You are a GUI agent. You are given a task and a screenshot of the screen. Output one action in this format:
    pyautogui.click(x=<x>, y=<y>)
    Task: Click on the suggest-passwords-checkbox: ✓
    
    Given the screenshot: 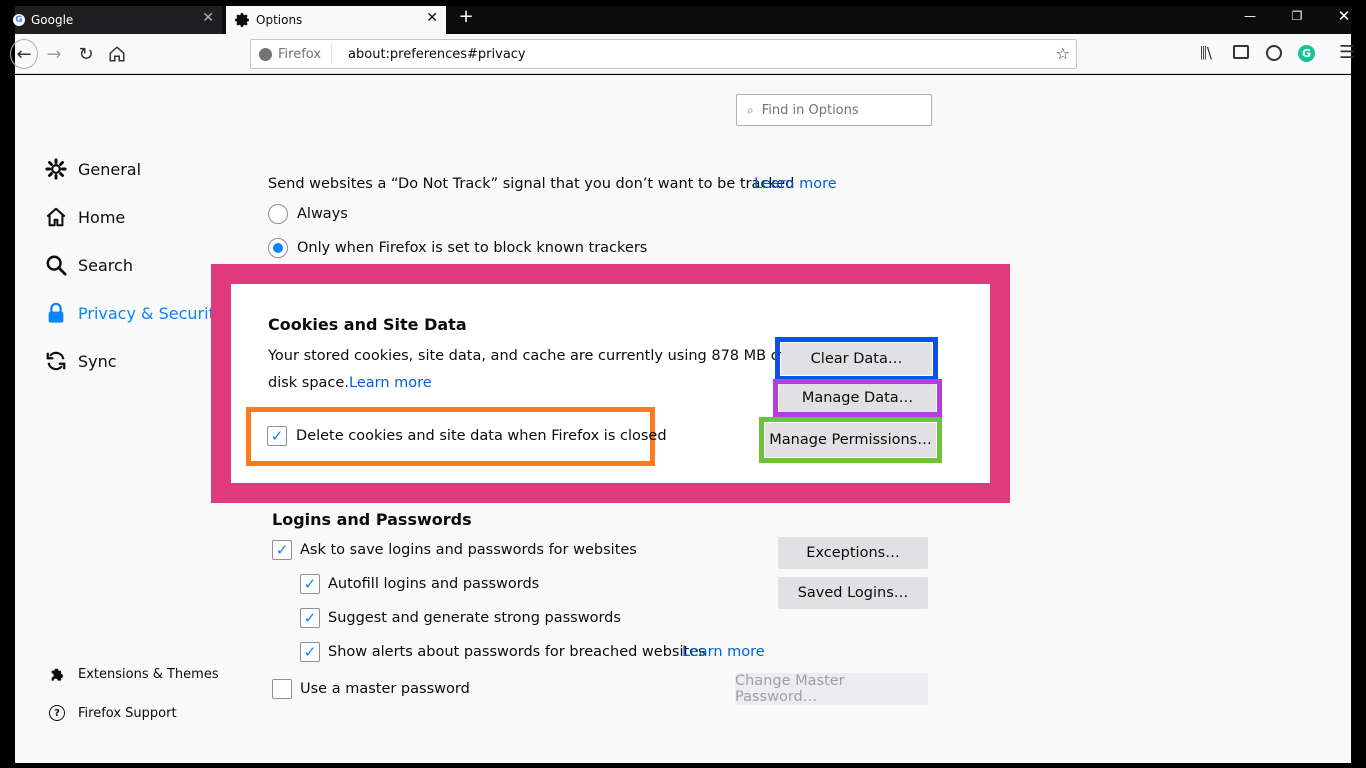 What is the action you would take?
    pyautogui.click(x=310, y=618)
    